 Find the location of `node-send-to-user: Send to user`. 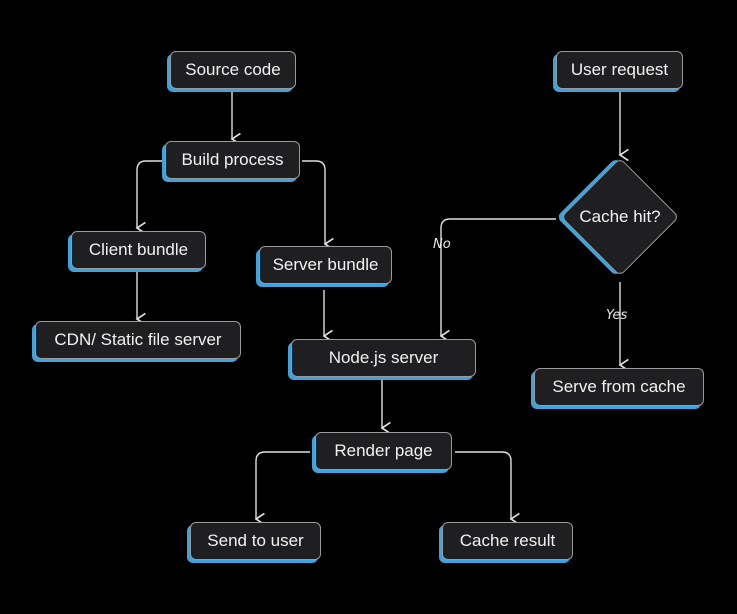

node-send-to-user: Send to user is located at coordinates (255, 541).